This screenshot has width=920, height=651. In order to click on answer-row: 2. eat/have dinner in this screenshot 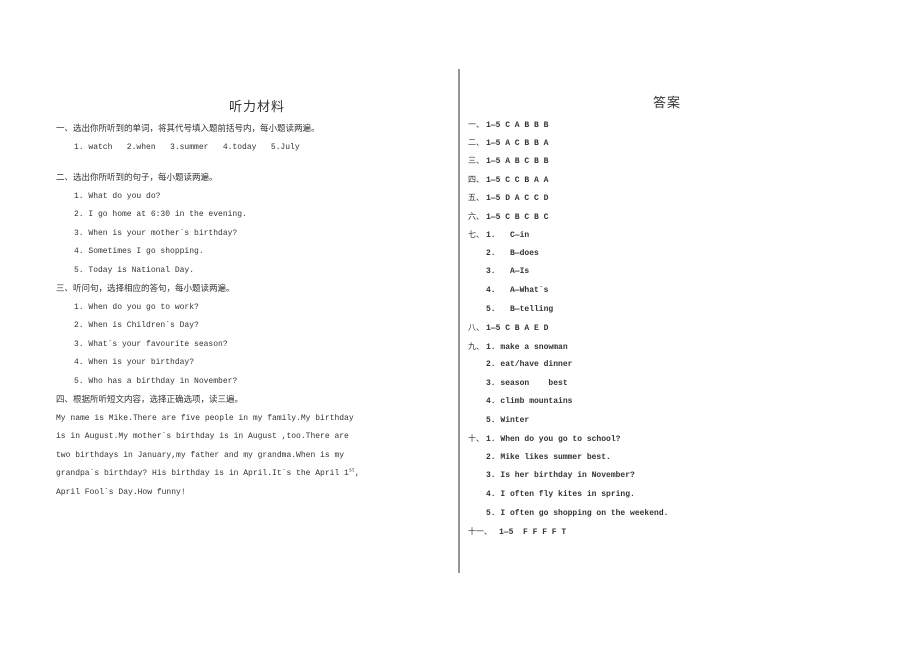, I will do `click(520, 365)`.